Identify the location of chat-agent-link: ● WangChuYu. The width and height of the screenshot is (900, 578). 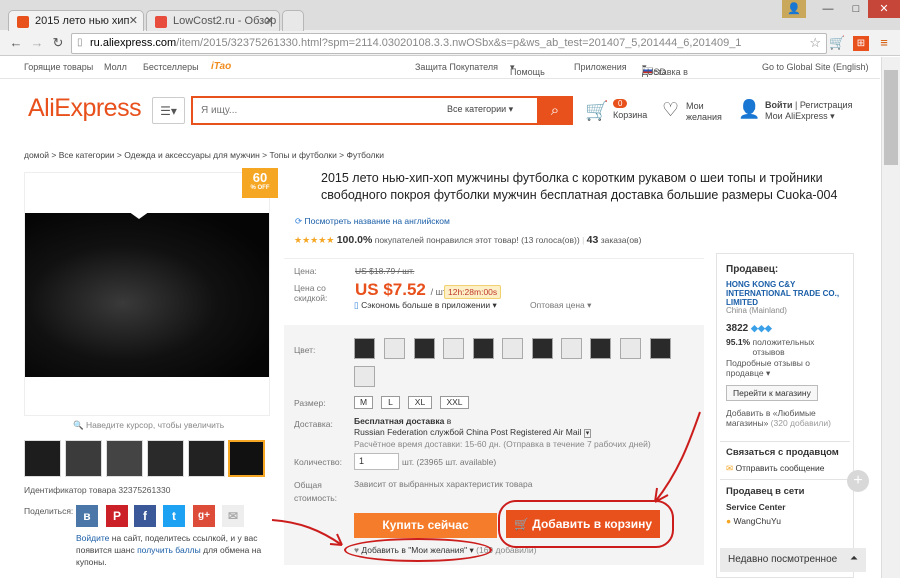
(753, 521).